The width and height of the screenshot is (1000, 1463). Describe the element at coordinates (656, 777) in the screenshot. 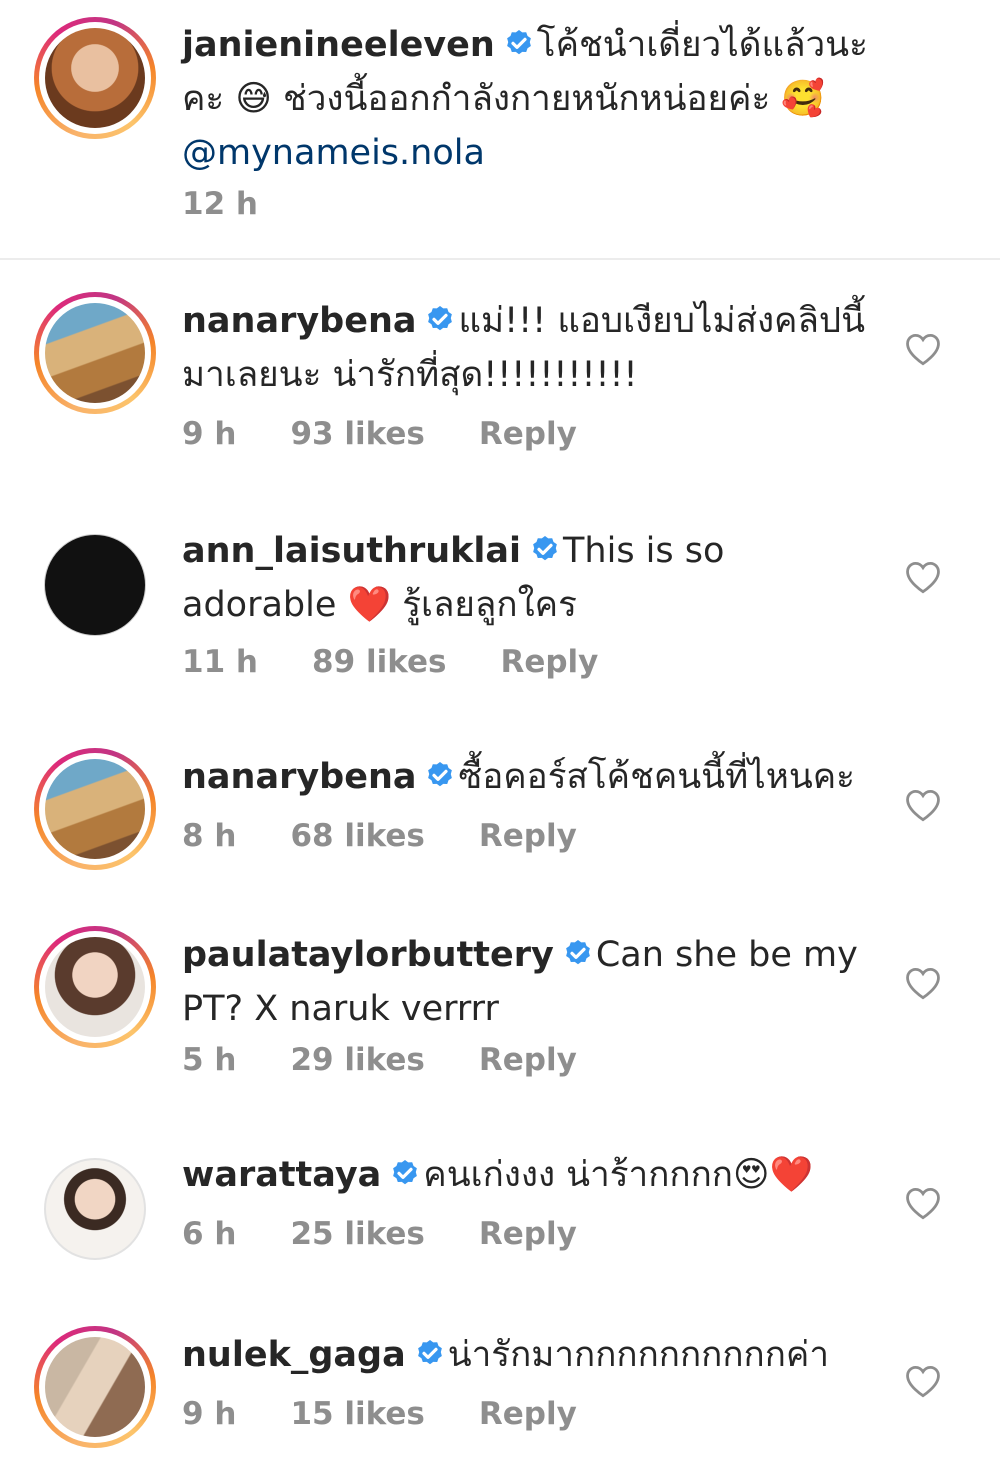

I see `comment-body: ซื้อคอร์สโค้ชคนนี้ที่ไหนคะ` at that location.